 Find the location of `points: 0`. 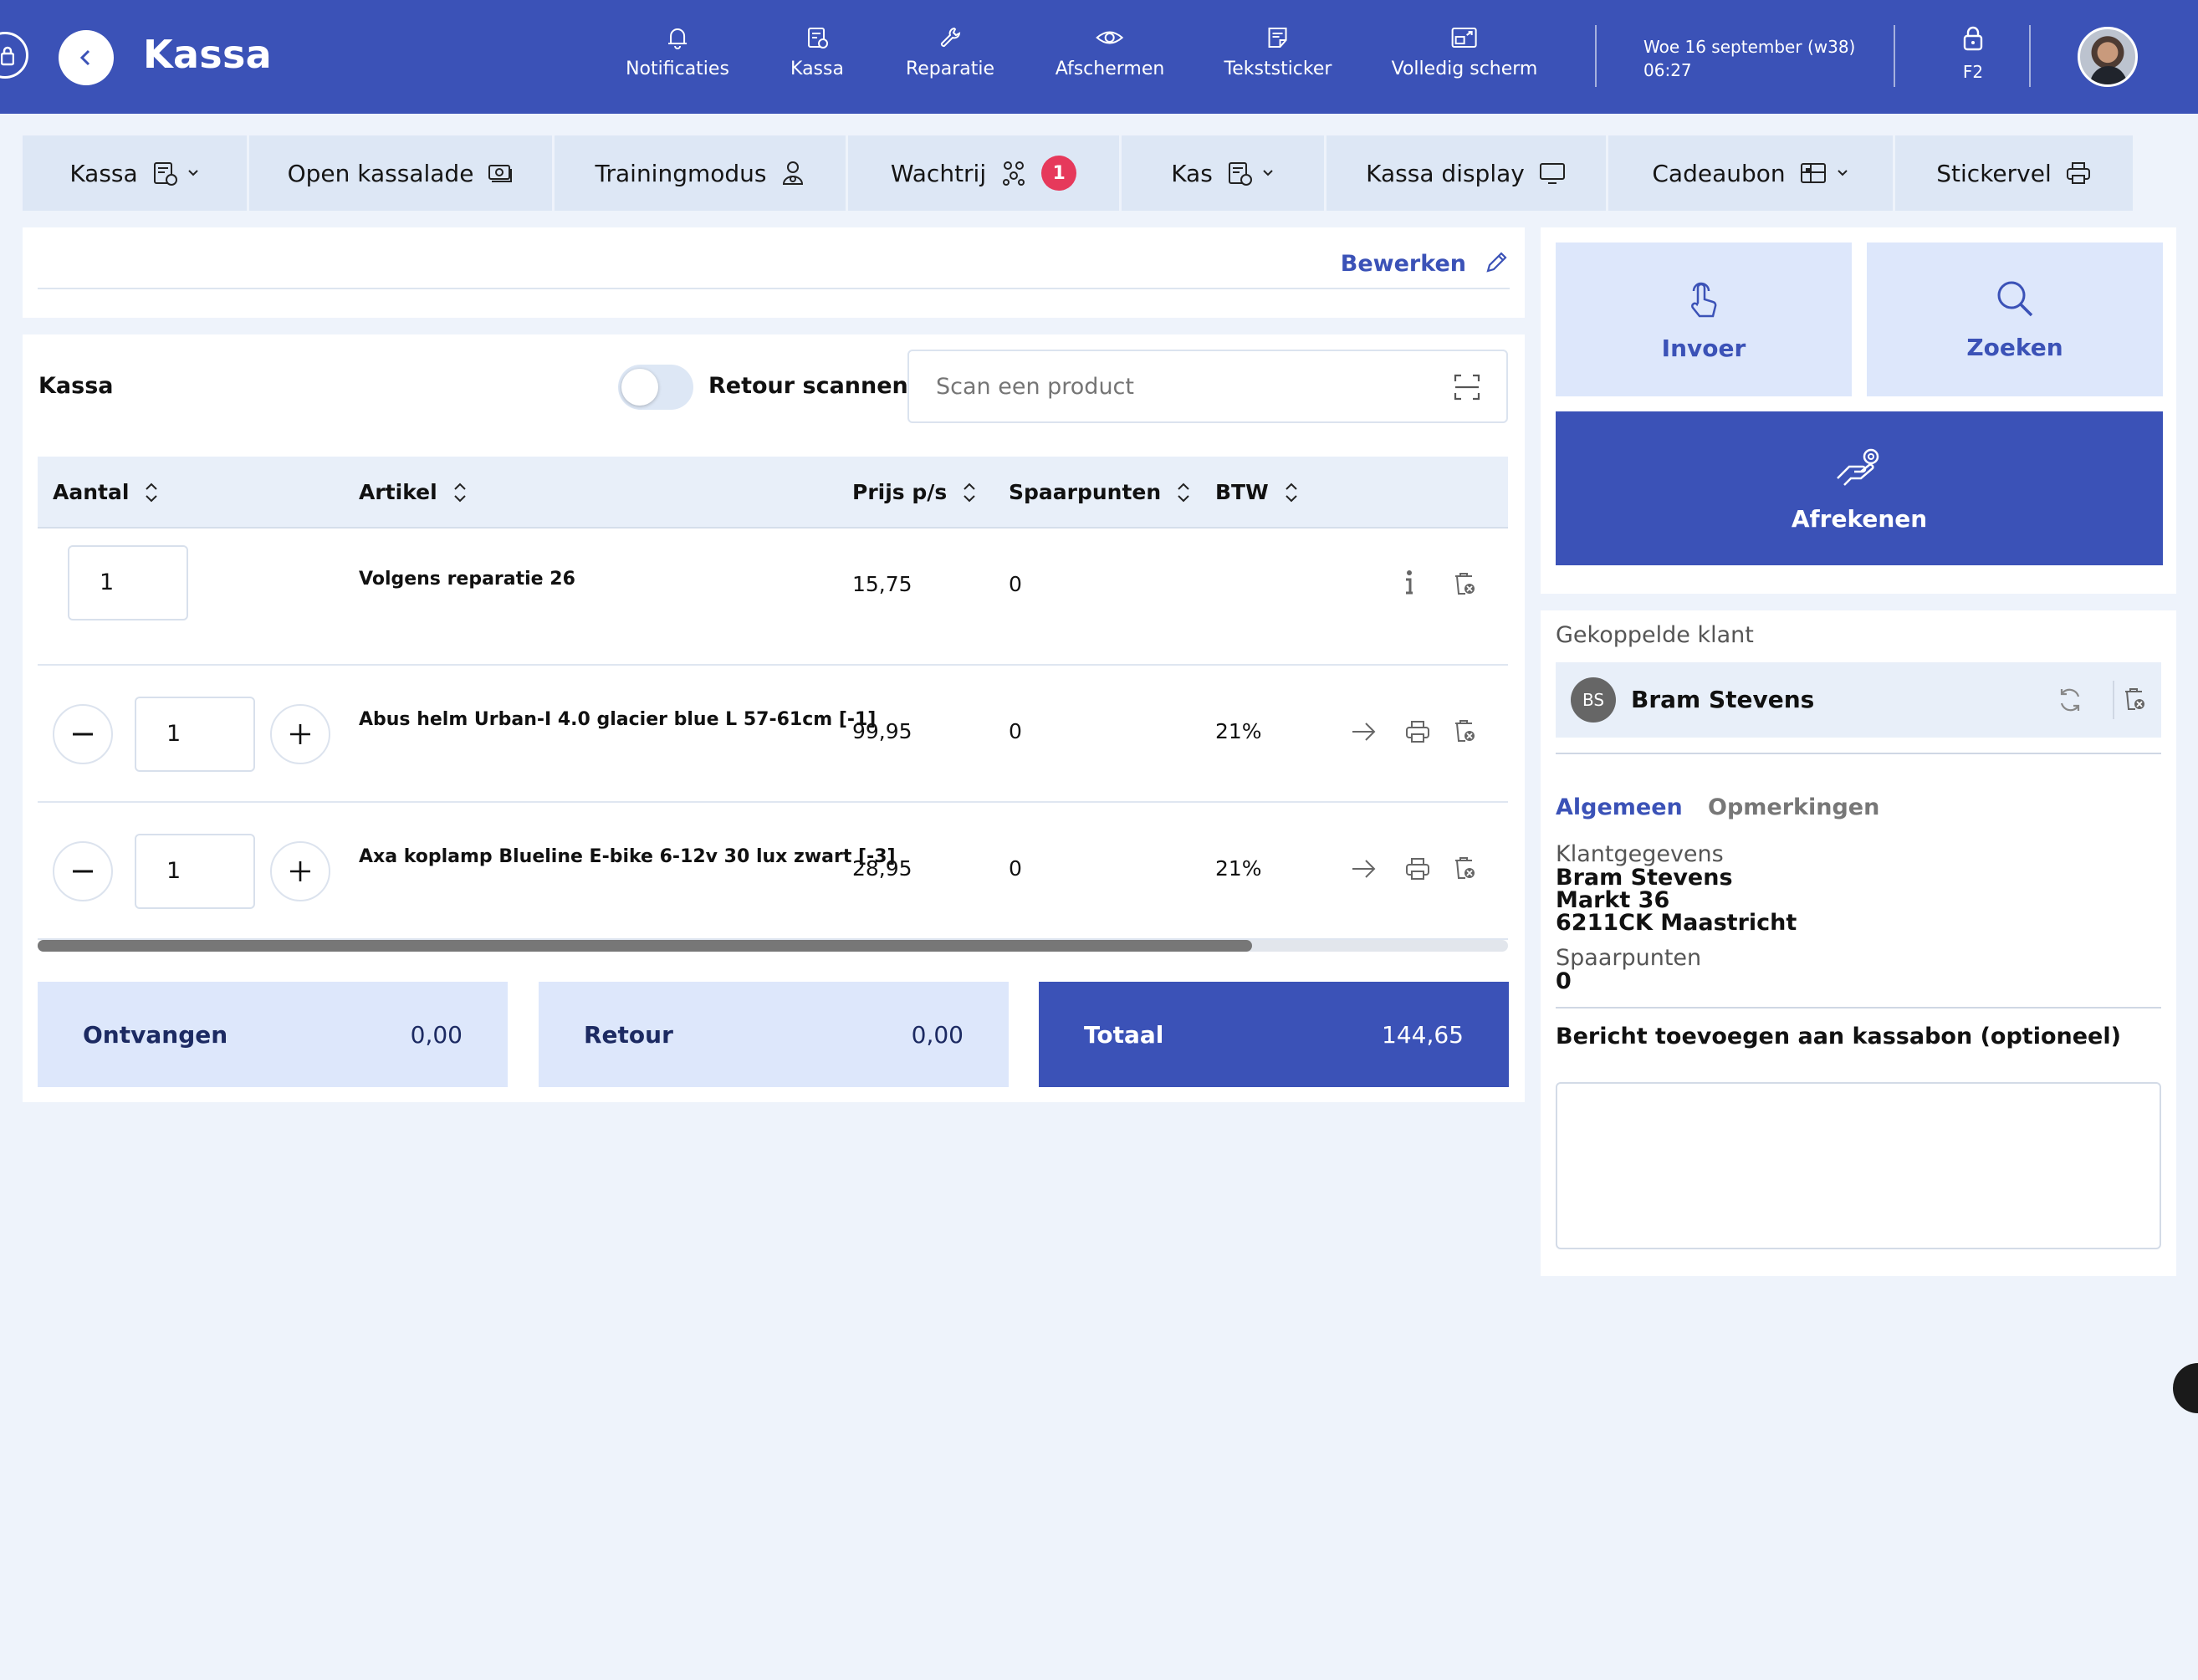

points: 0 is located at coordinates (1016, 868).